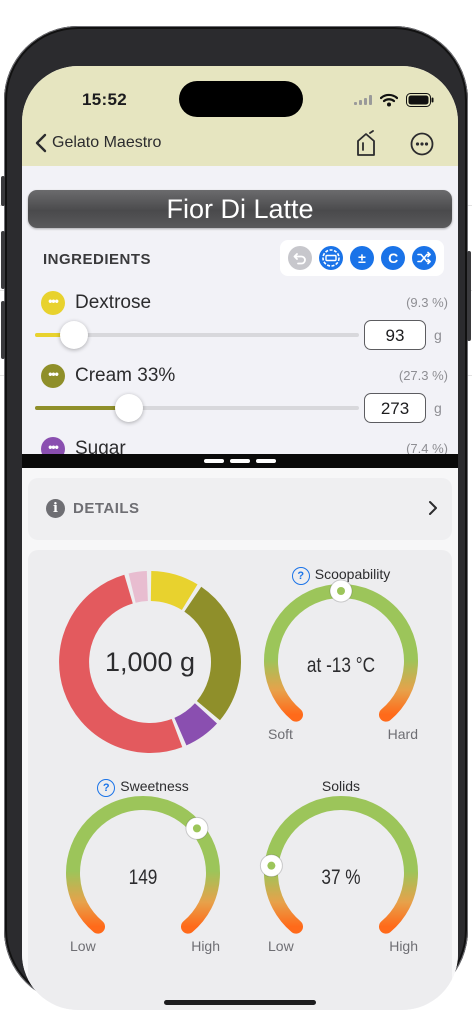  What do you see at coordinates (41, 143) in the screenshot?
I see `back-chevron-icon` at bounding box center [41, 143].